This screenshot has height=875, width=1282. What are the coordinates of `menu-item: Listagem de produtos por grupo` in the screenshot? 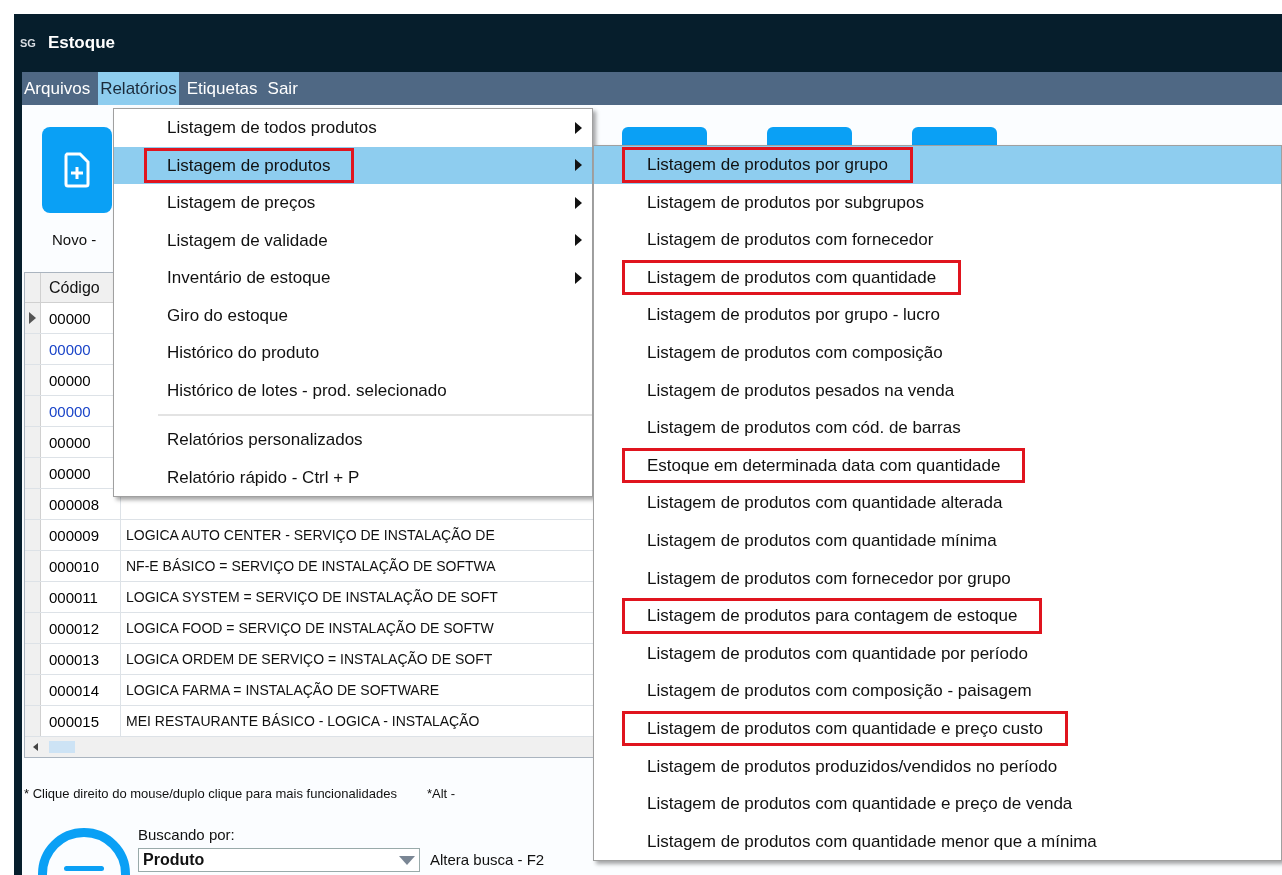 It's located at (937, 165).